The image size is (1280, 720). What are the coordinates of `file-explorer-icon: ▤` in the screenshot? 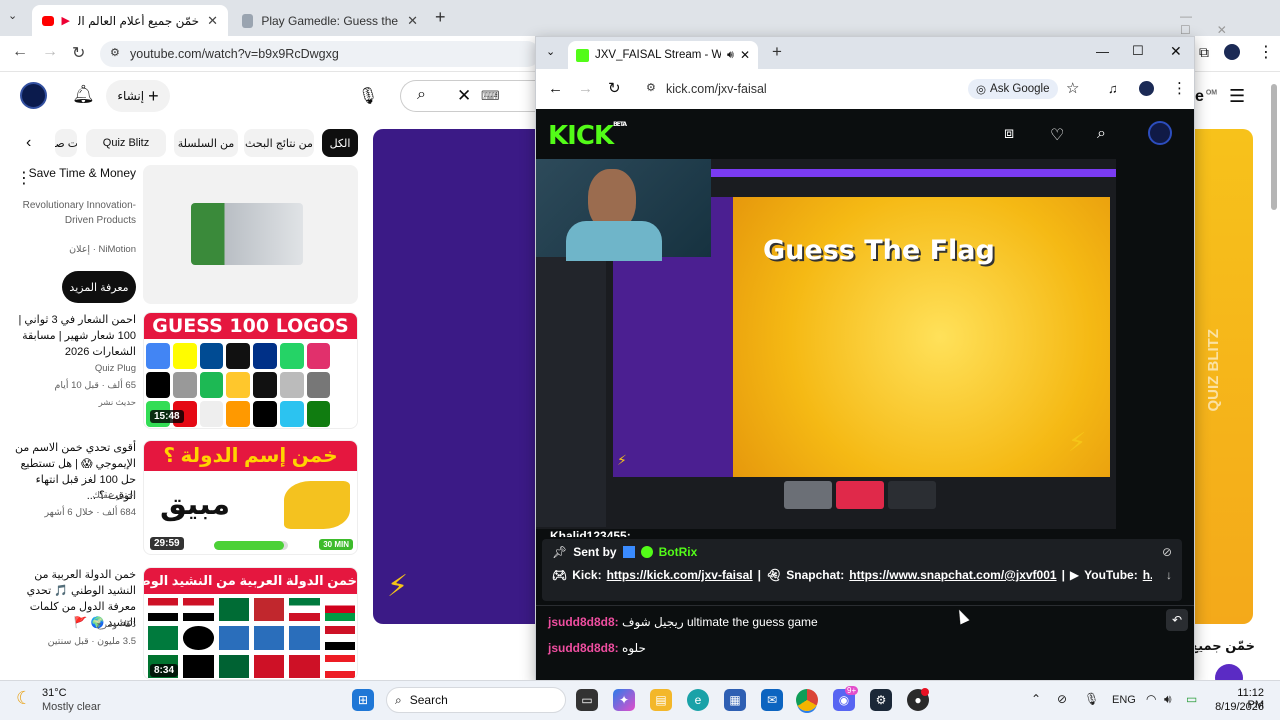 It's located at (661, 700).